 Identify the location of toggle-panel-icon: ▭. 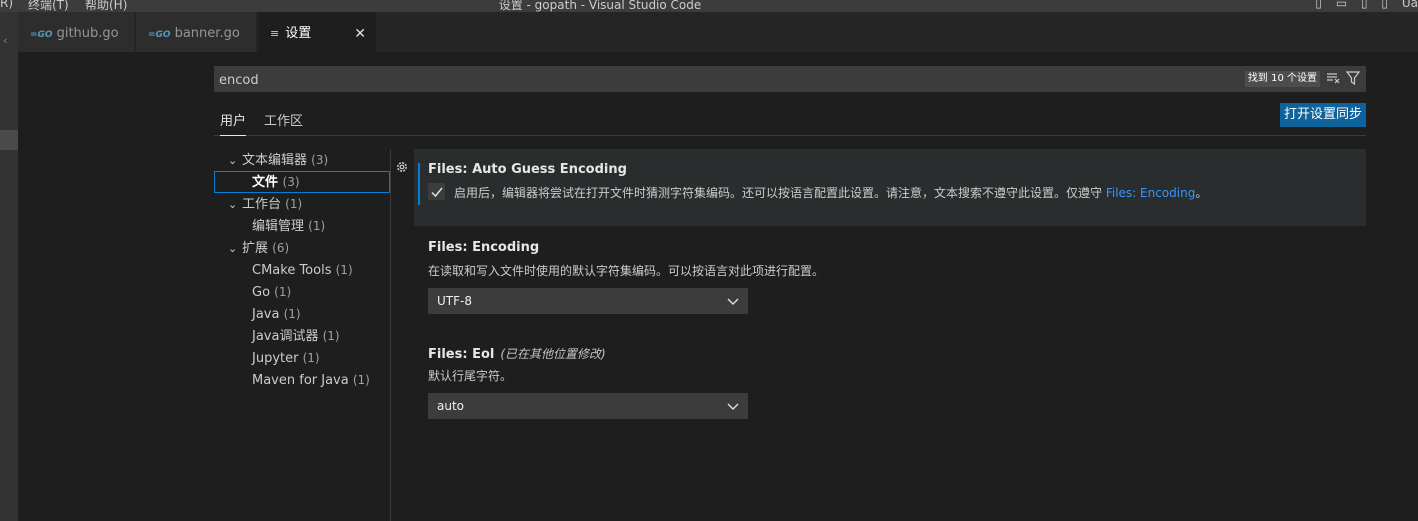
(1341, 5).